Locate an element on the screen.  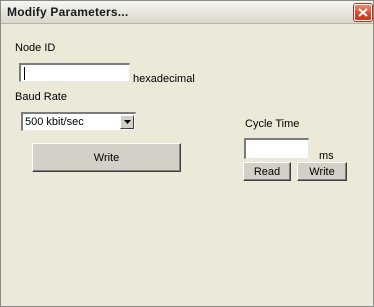
baud-rate-write-label: Write is located at coordinates (106, 158).